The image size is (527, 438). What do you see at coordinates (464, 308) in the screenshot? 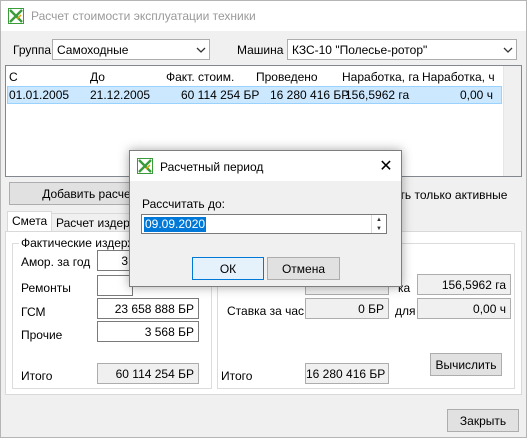
I see `for-field: 0,00 ч` at bounding box center [464, 308].